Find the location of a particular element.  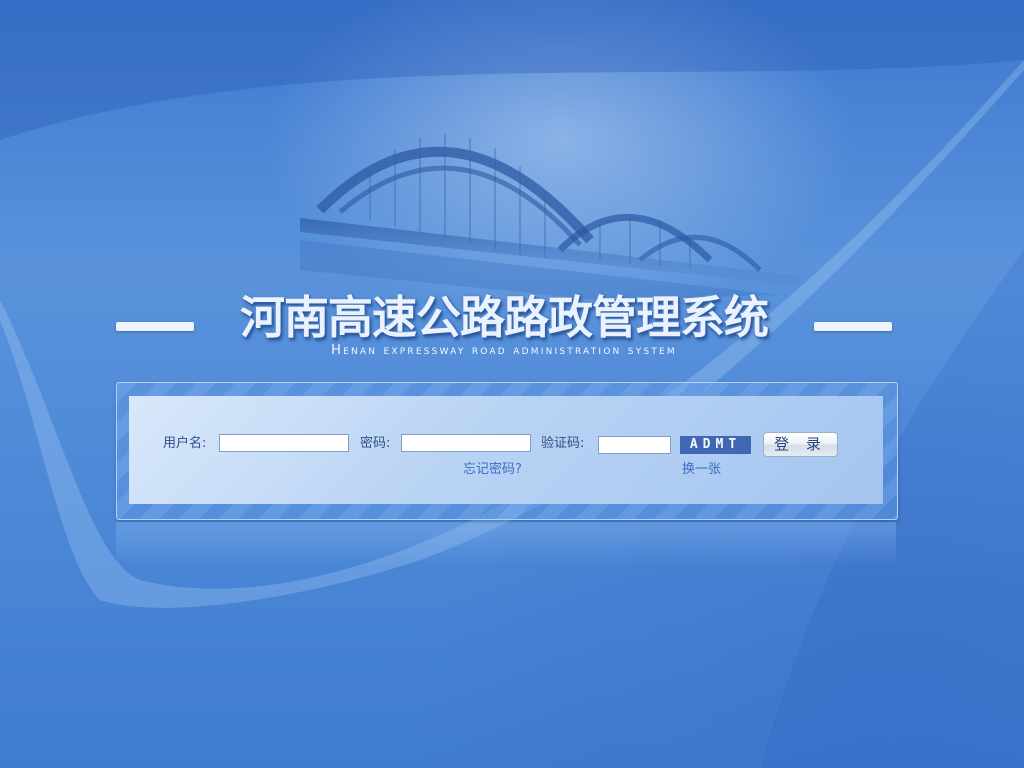

title-line-right is located at coordinates (853, 326).